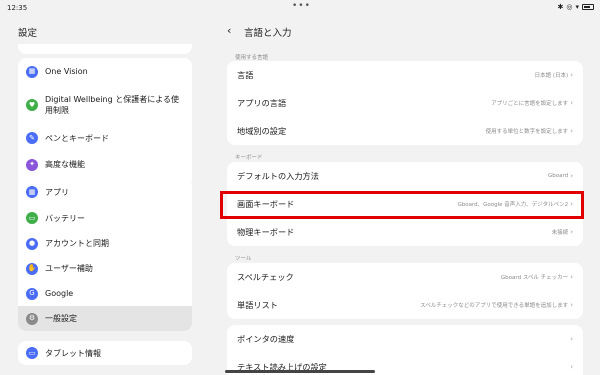 Image resolution: width=600 pixels, height=375 pixels. Describe the element at coordinates (530, 104) in the screenshot. I see `row-value: アプリごとに言語を設定します` at that location.